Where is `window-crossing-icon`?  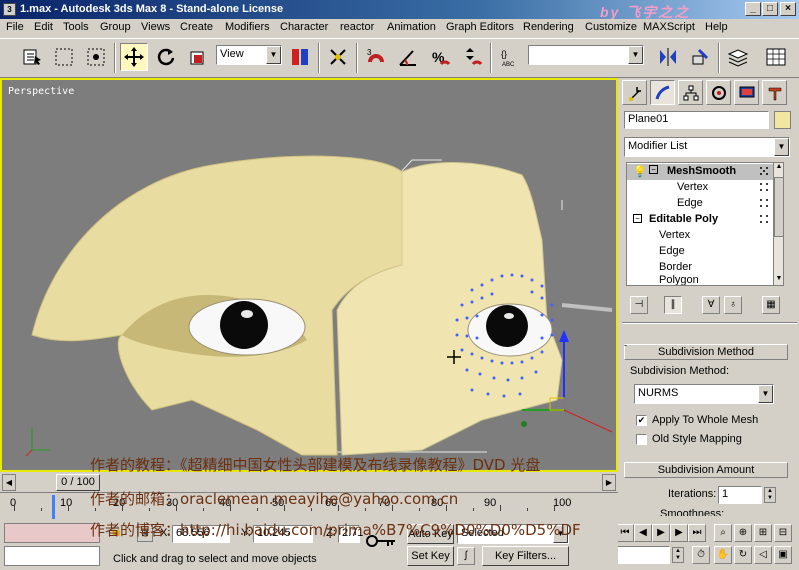 window-crossing-icon is located at coordinates (96, 57).